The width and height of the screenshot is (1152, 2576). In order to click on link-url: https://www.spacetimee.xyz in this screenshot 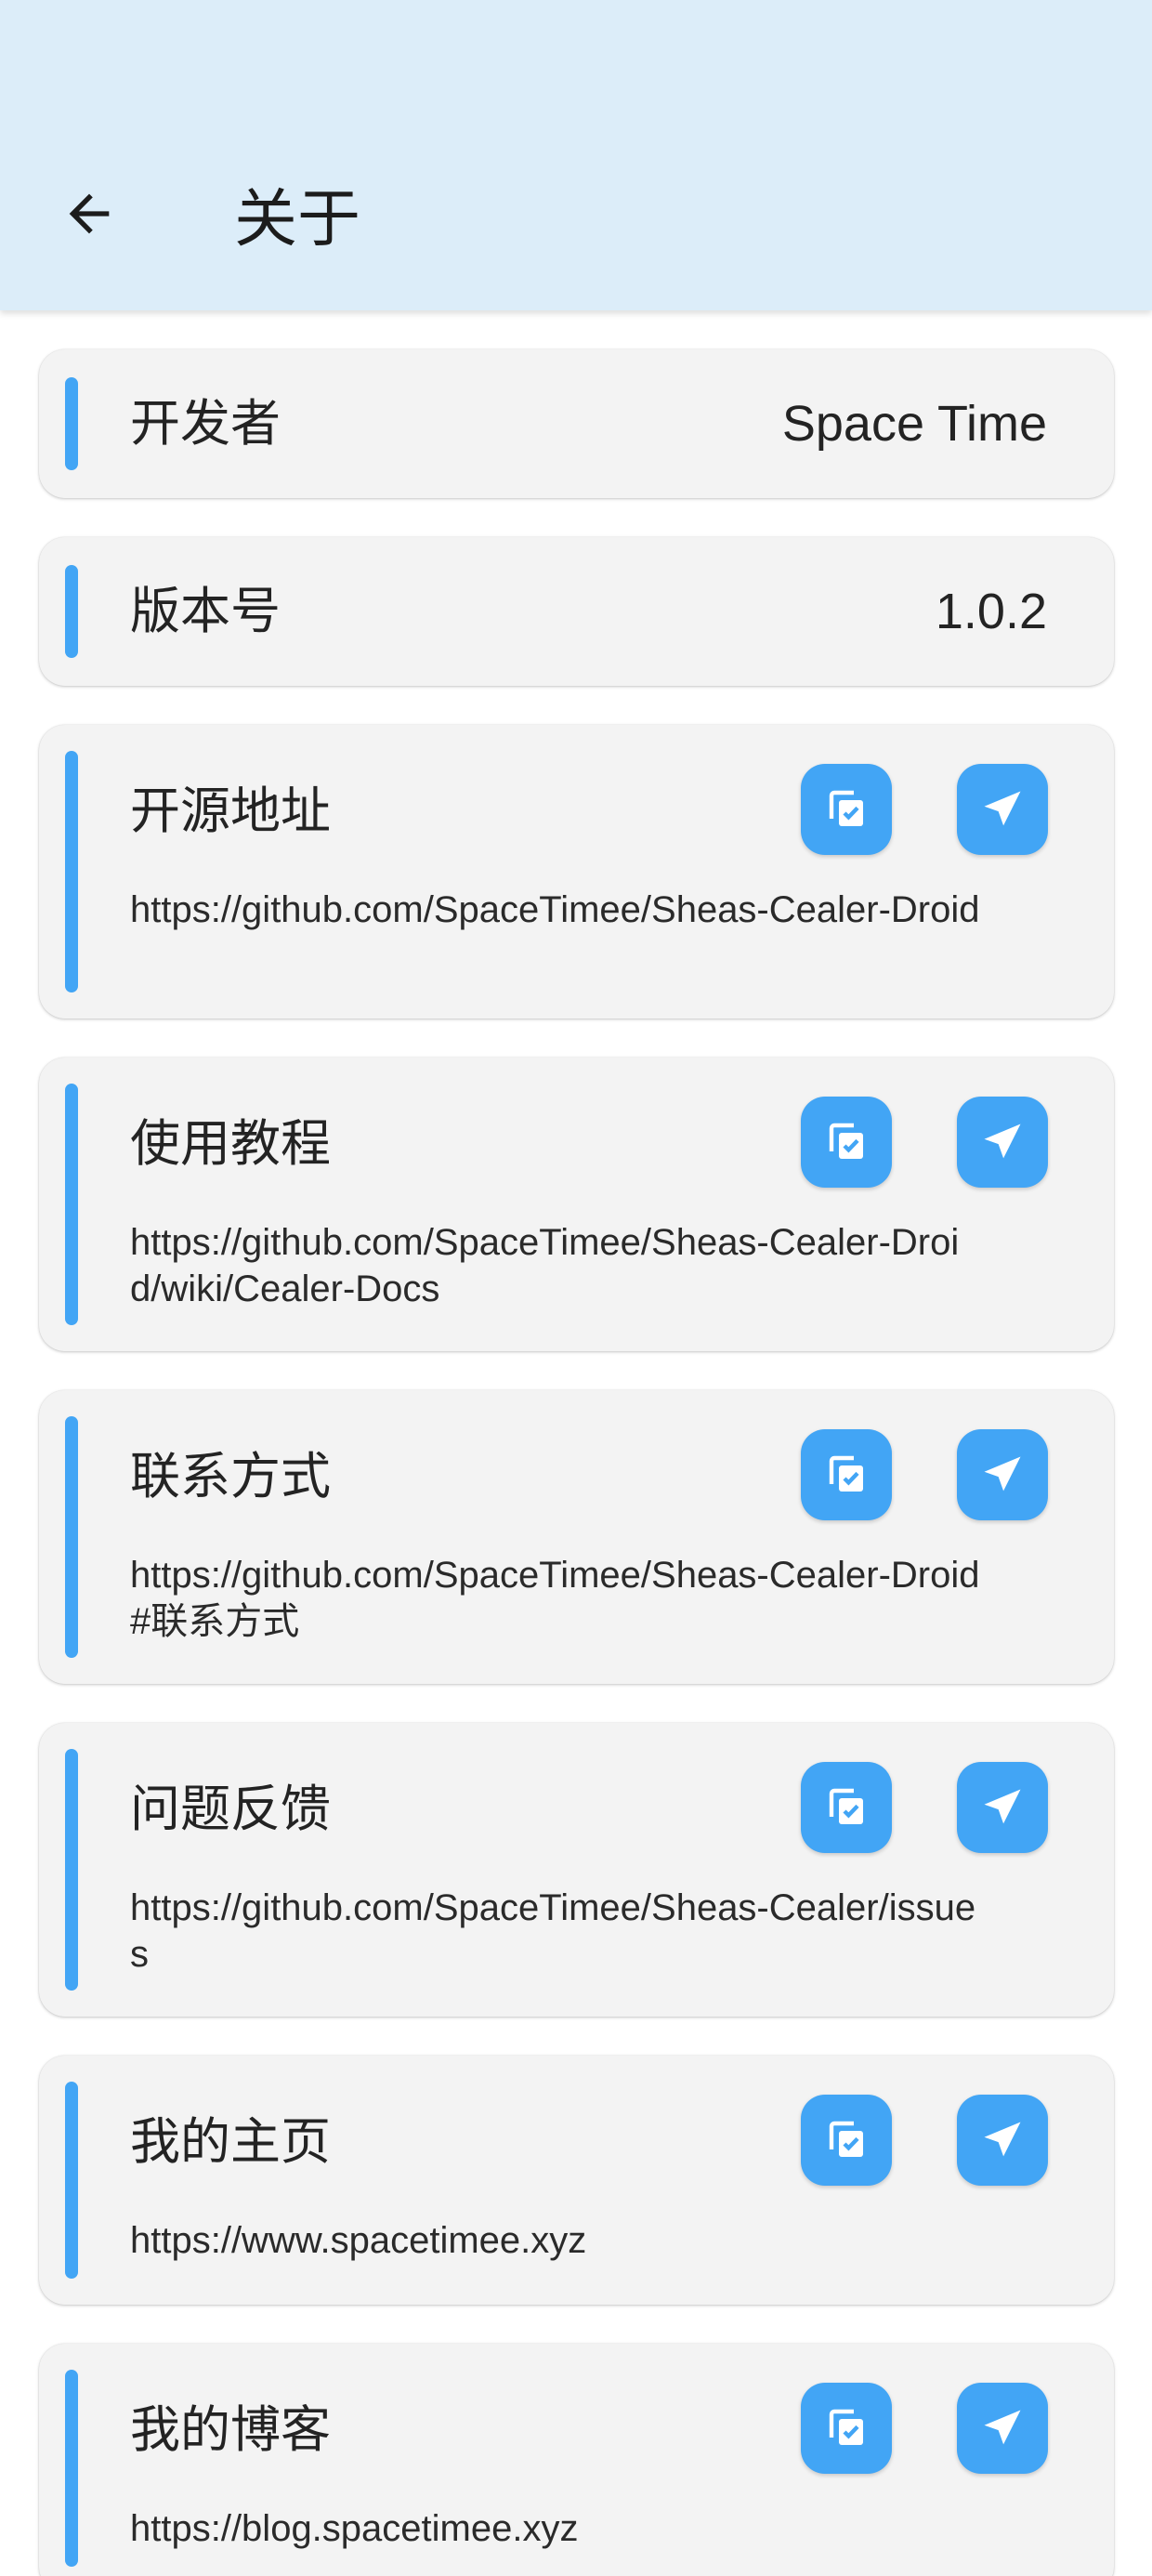, I will do `click(358, 2240)`.